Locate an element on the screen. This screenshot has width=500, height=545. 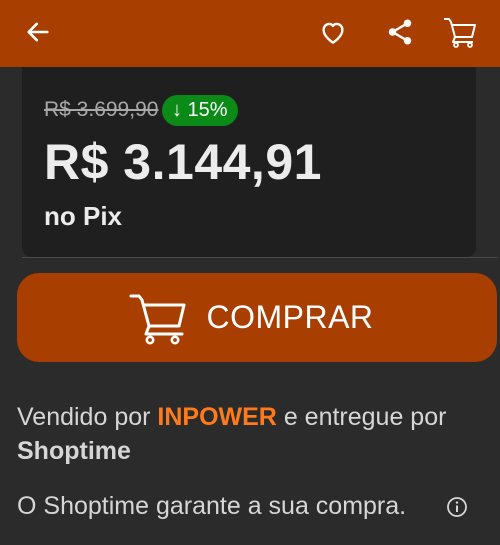
share-button is located at coordinates (400, 32).